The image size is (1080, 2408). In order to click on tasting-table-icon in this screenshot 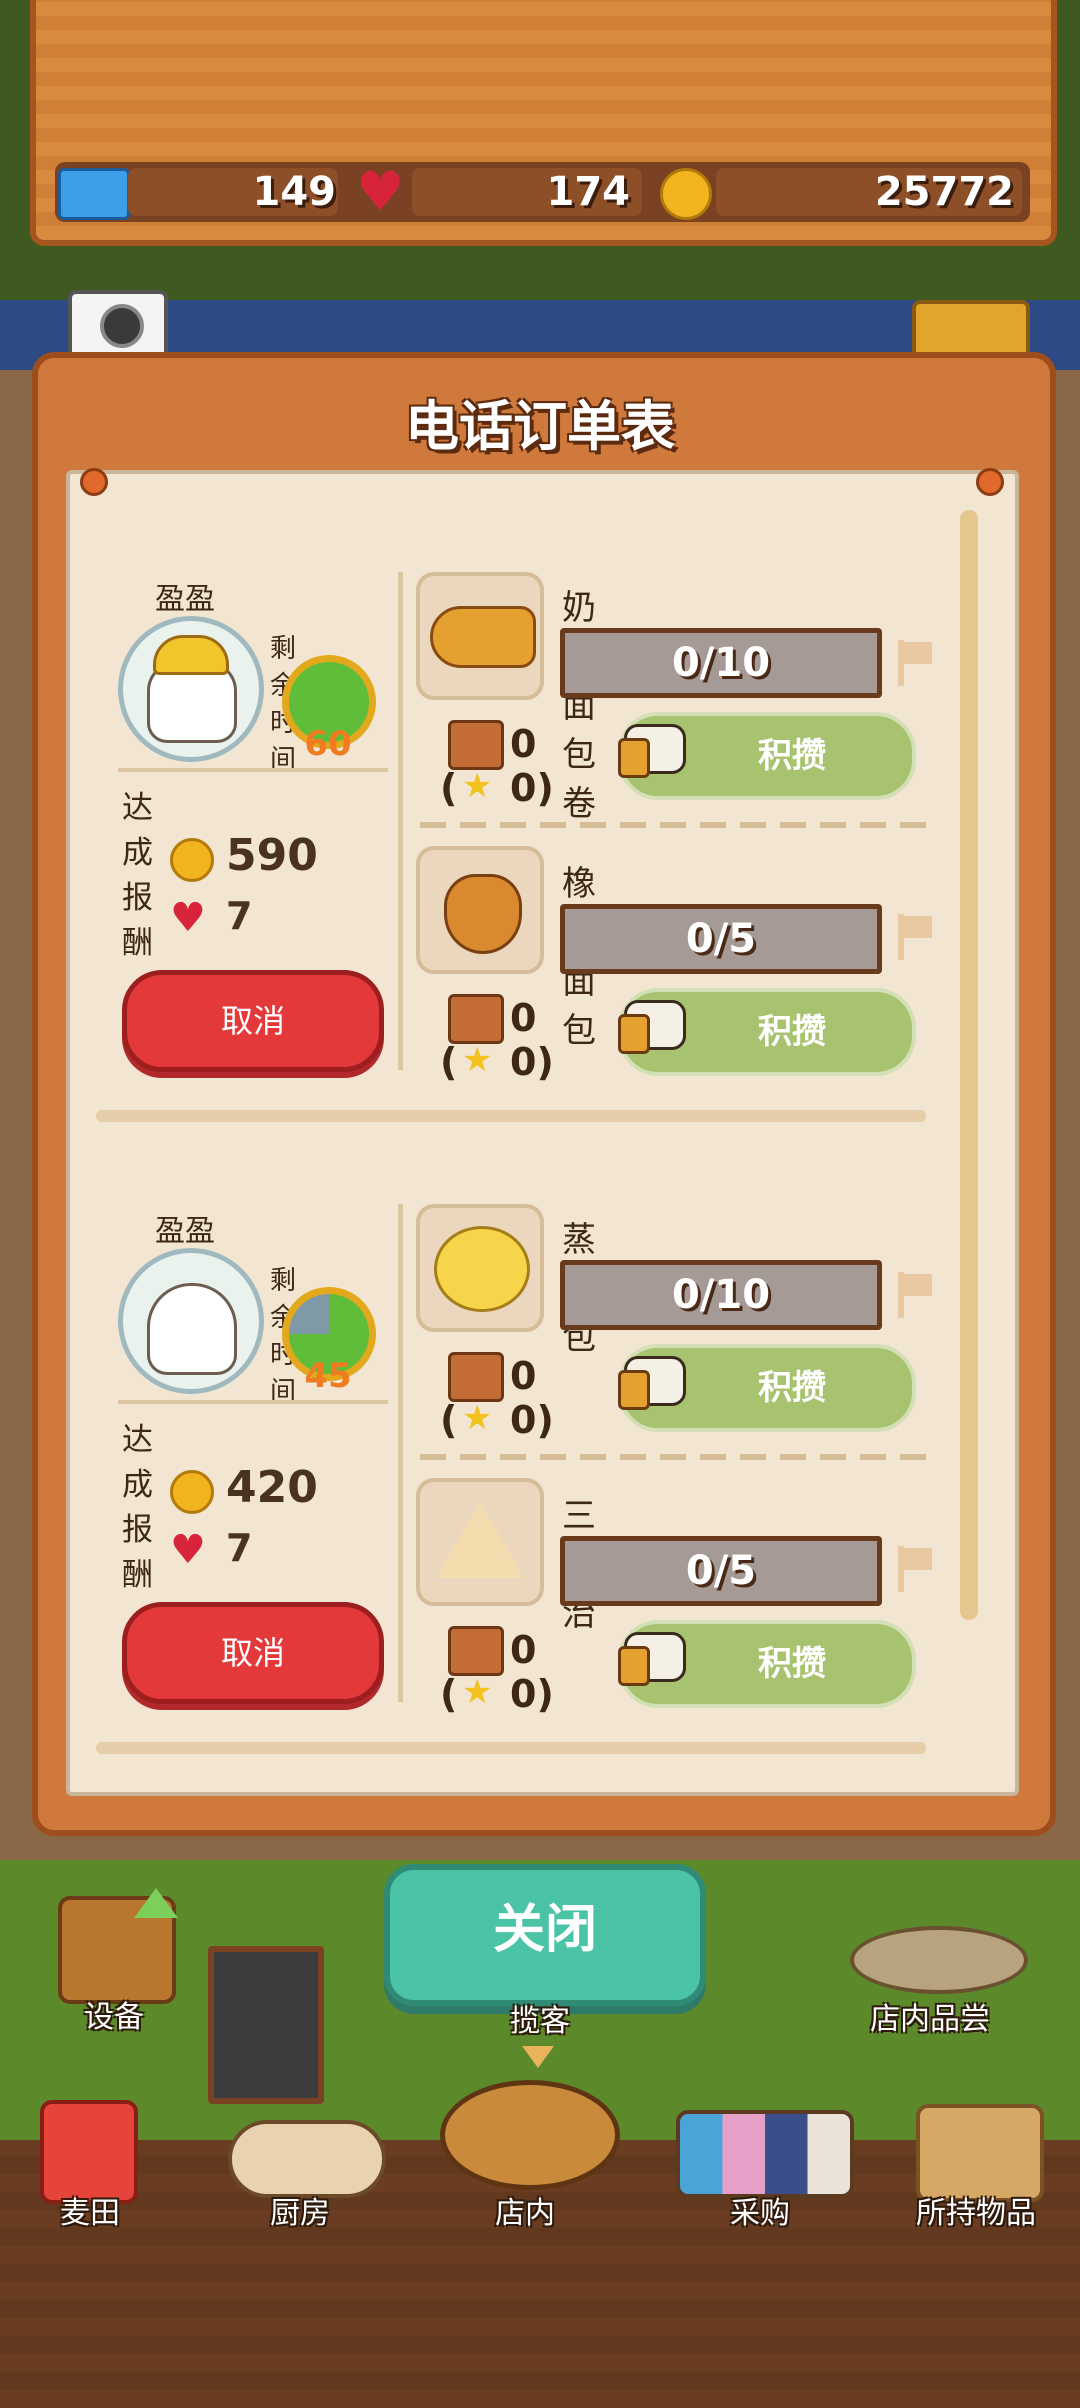, I will do `click(939, 1960)`.